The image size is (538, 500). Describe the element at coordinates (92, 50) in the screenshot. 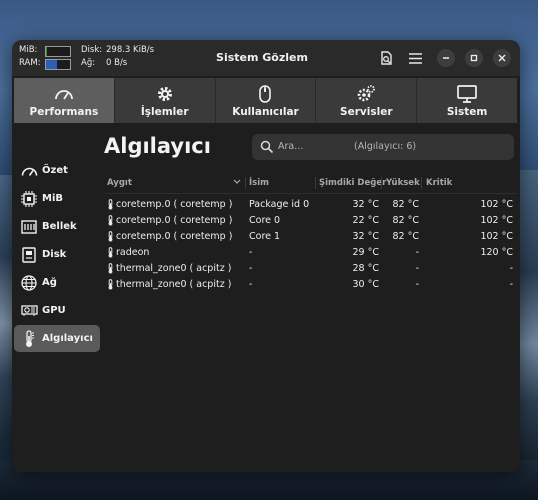

I see `disk-mini-label: Disk:` at that location.